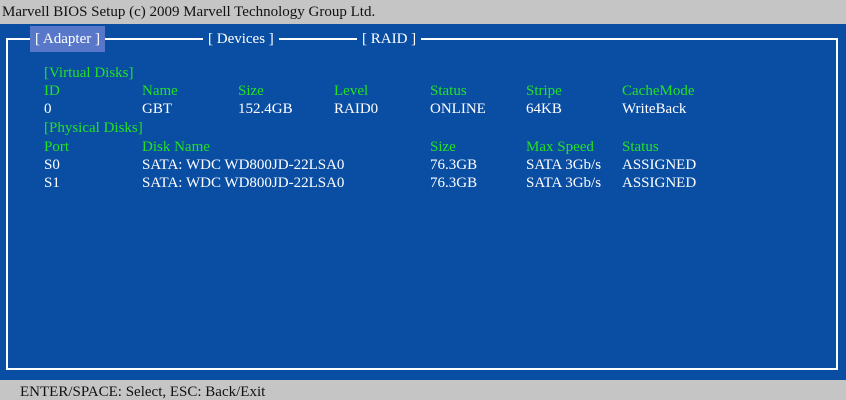 Image resolution: width=846 pixels, height=400 pixels. What do you see at coordinates (265, 109) in the screenshot?
I see `vd-row-0-size: 152.4GB` at bounding box center [265, 109].